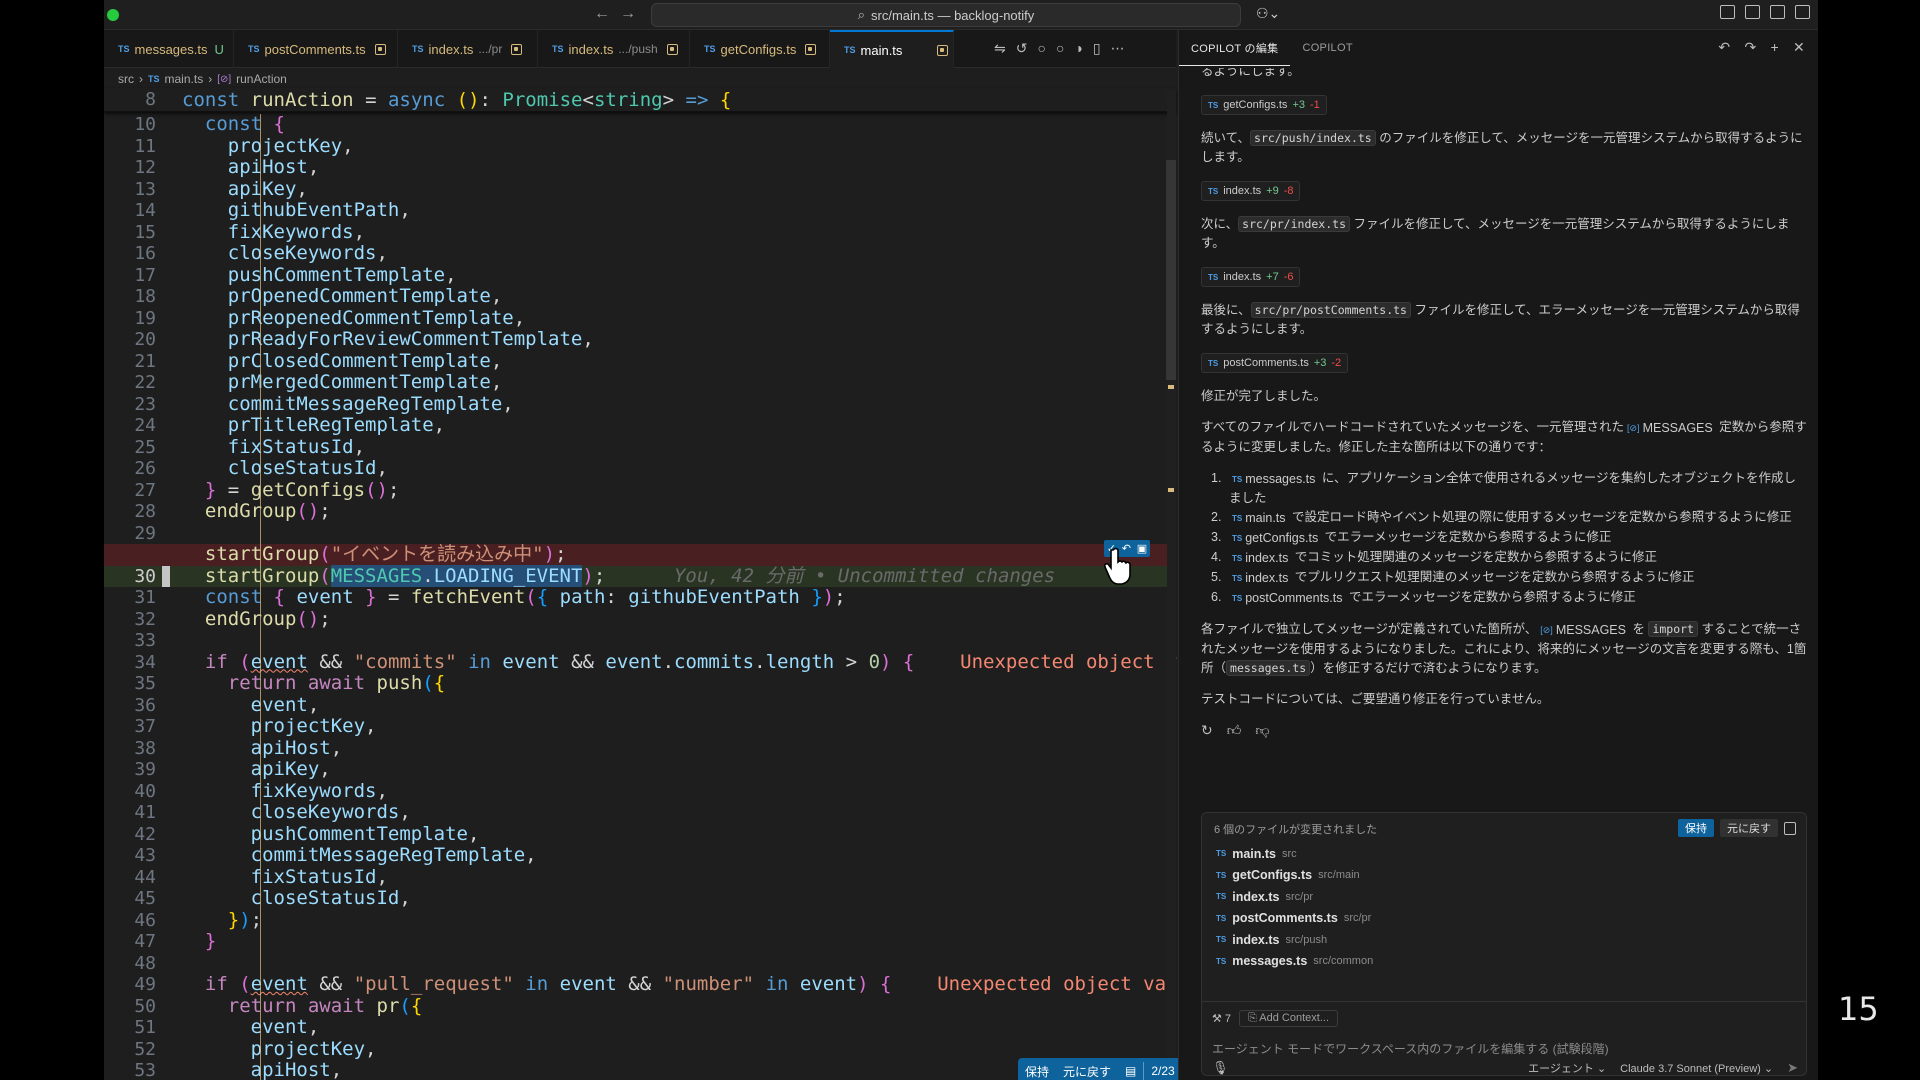 The width and height of the screenshot is (1920, 1080). Describe the element at coordinates (1275, 538) in the screenshot. I see `file-reference: TS getConfigs.ts` at that location.